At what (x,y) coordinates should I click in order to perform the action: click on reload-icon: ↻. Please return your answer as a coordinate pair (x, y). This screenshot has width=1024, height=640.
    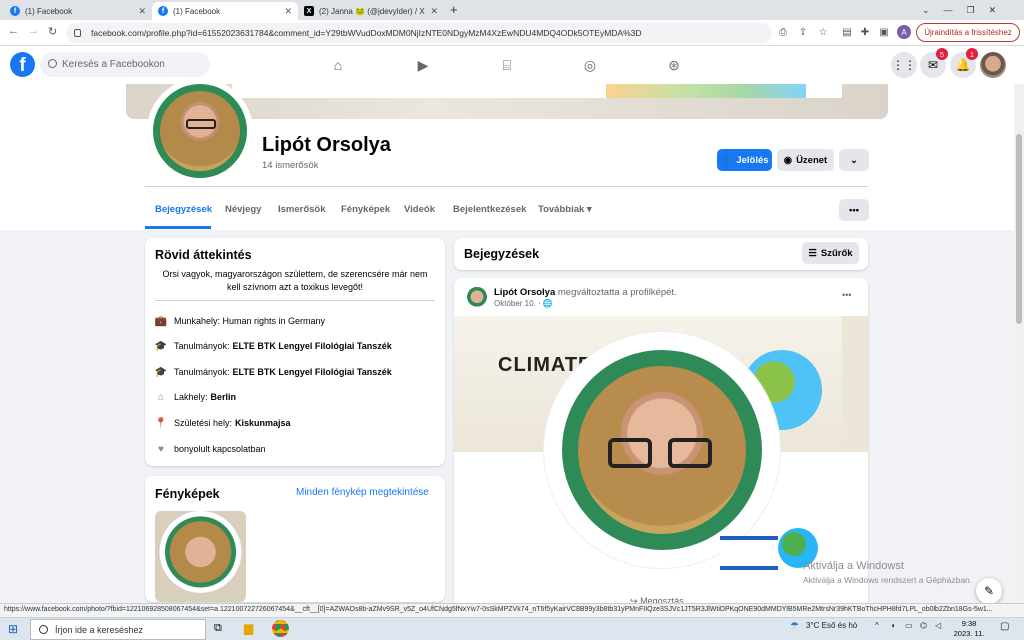
    Looking at the image, I should click on (52, 31).